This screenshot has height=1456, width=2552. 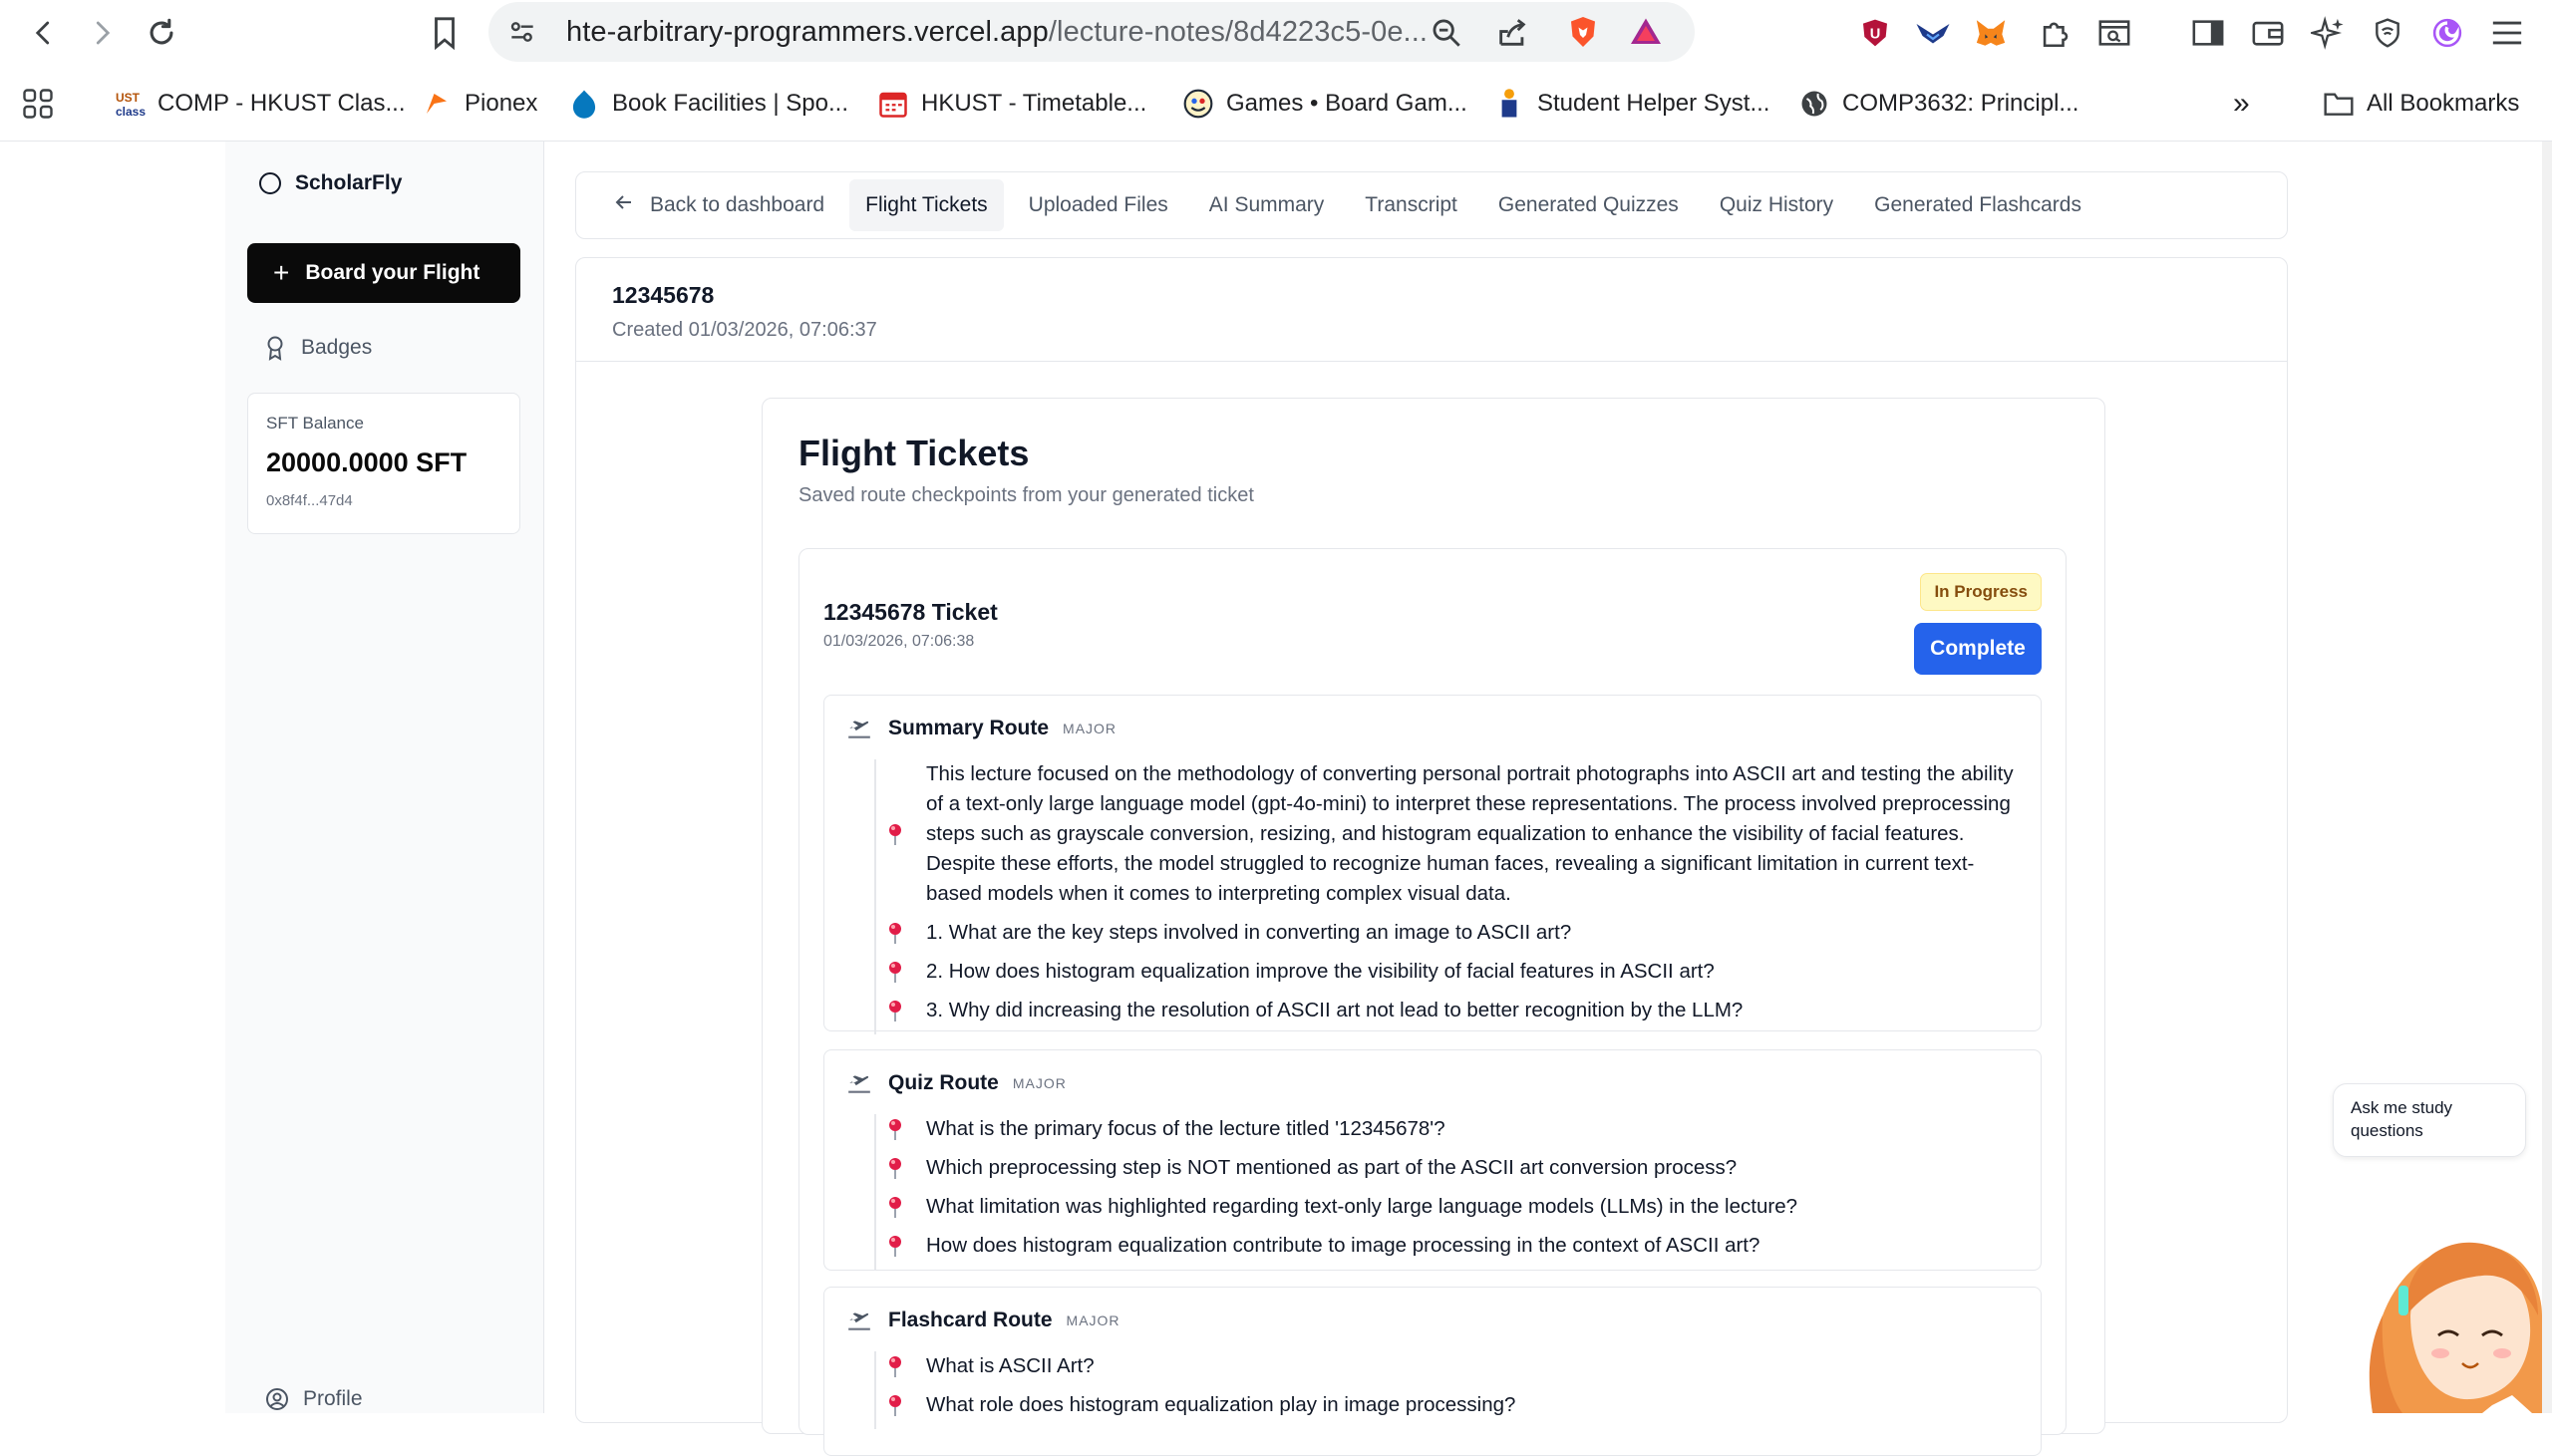 I want to click on tab-flight-tickets: Flight Tickets, so click(x=926, y=205).